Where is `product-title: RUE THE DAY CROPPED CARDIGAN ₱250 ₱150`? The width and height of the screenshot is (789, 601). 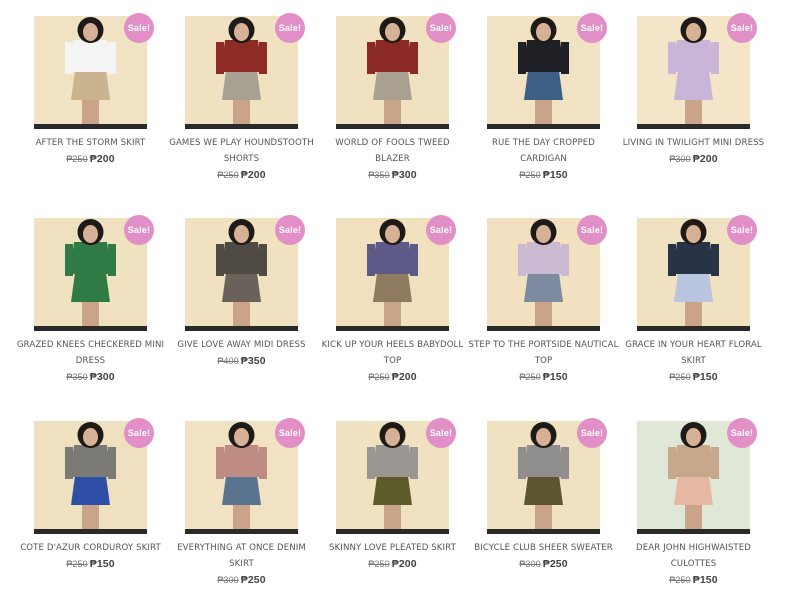 product-title: RUE THE DAY CROPPED CARDIGAN ₱250 ₱150 is located at coordinates (543, 159).